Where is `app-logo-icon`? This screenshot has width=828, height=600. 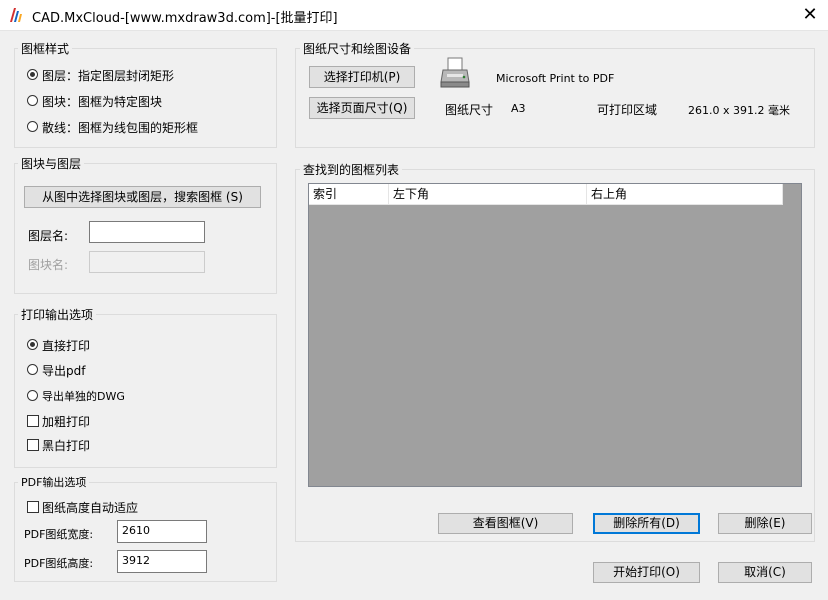
app-logo-icon is located at coordinates (16, 15).